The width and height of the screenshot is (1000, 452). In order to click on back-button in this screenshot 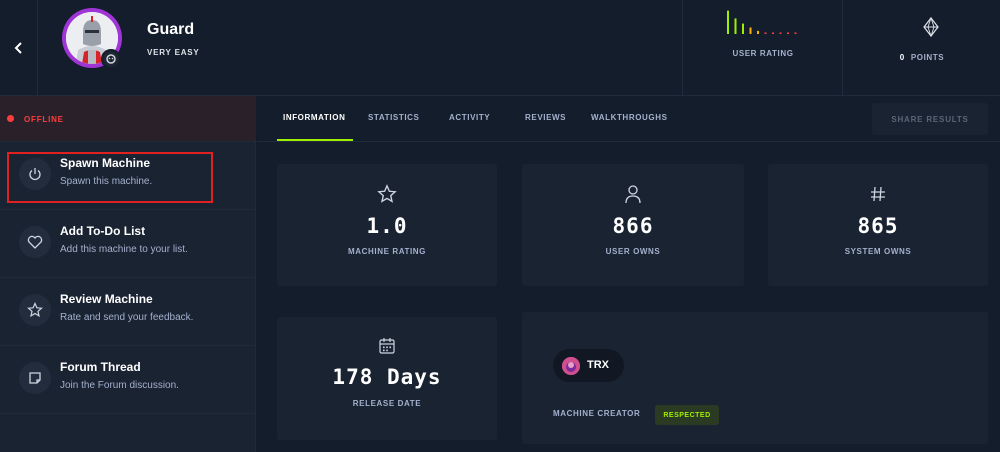, I will do `click(19, 48)`.